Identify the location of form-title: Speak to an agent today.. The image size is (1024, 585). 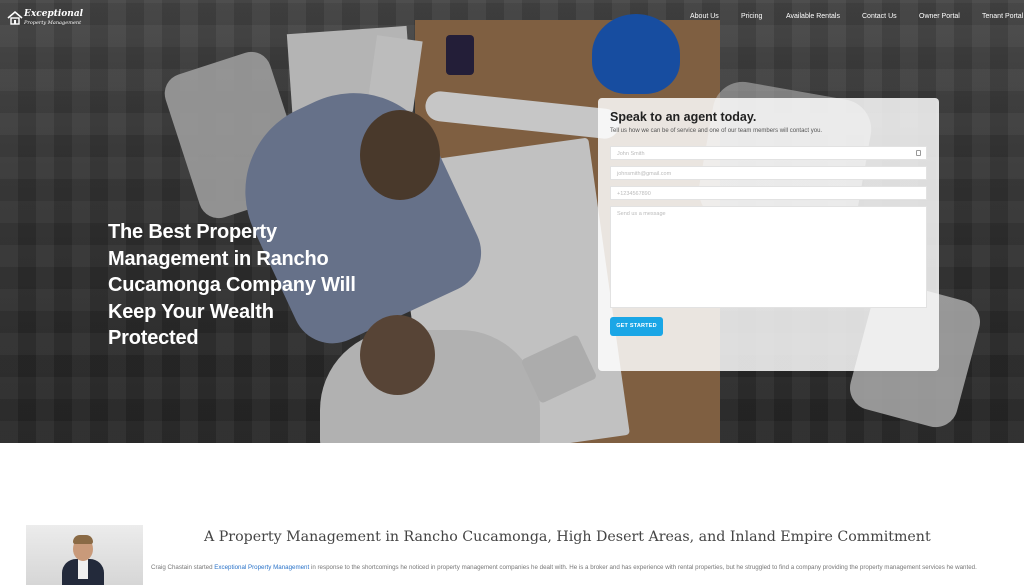
(683, 117).